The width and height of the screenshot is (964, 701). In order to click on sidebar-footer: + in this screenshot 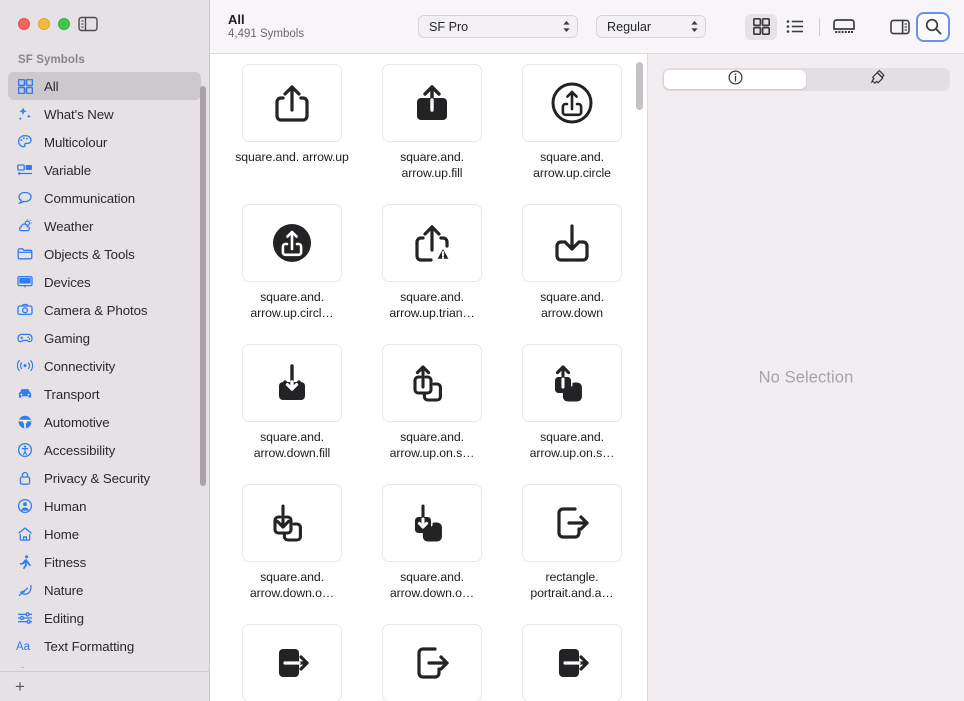, I will do `click(104, 686)`.